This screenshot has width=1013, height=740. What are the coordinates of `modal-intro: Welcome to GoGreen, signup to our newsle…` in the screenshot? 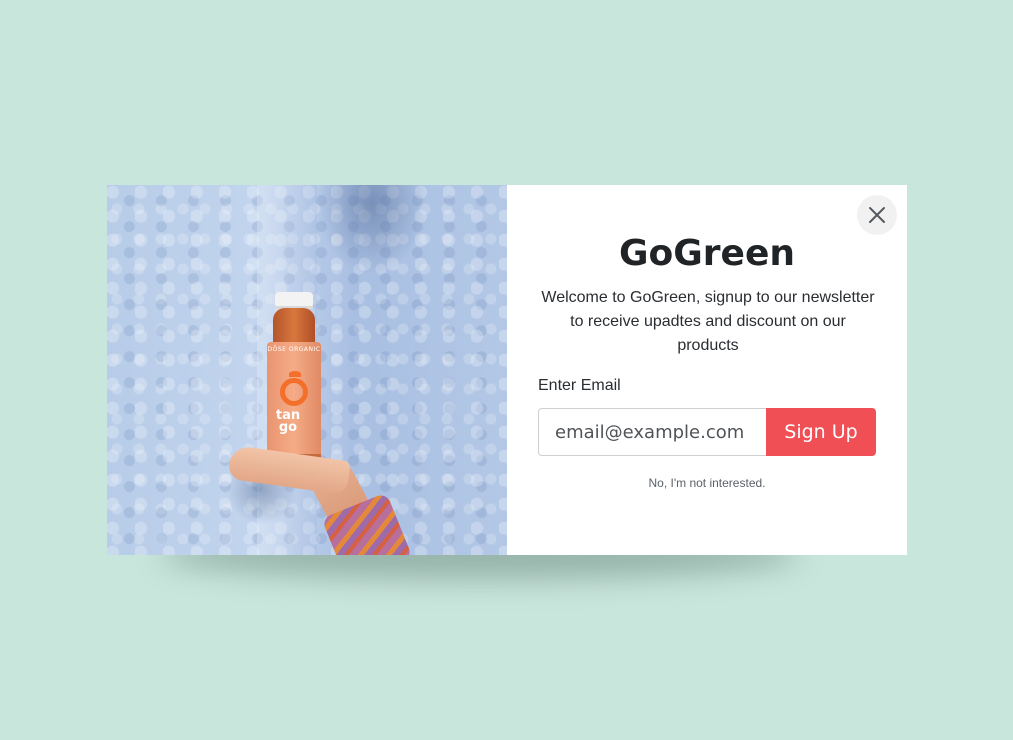 It's located at (708, 321).